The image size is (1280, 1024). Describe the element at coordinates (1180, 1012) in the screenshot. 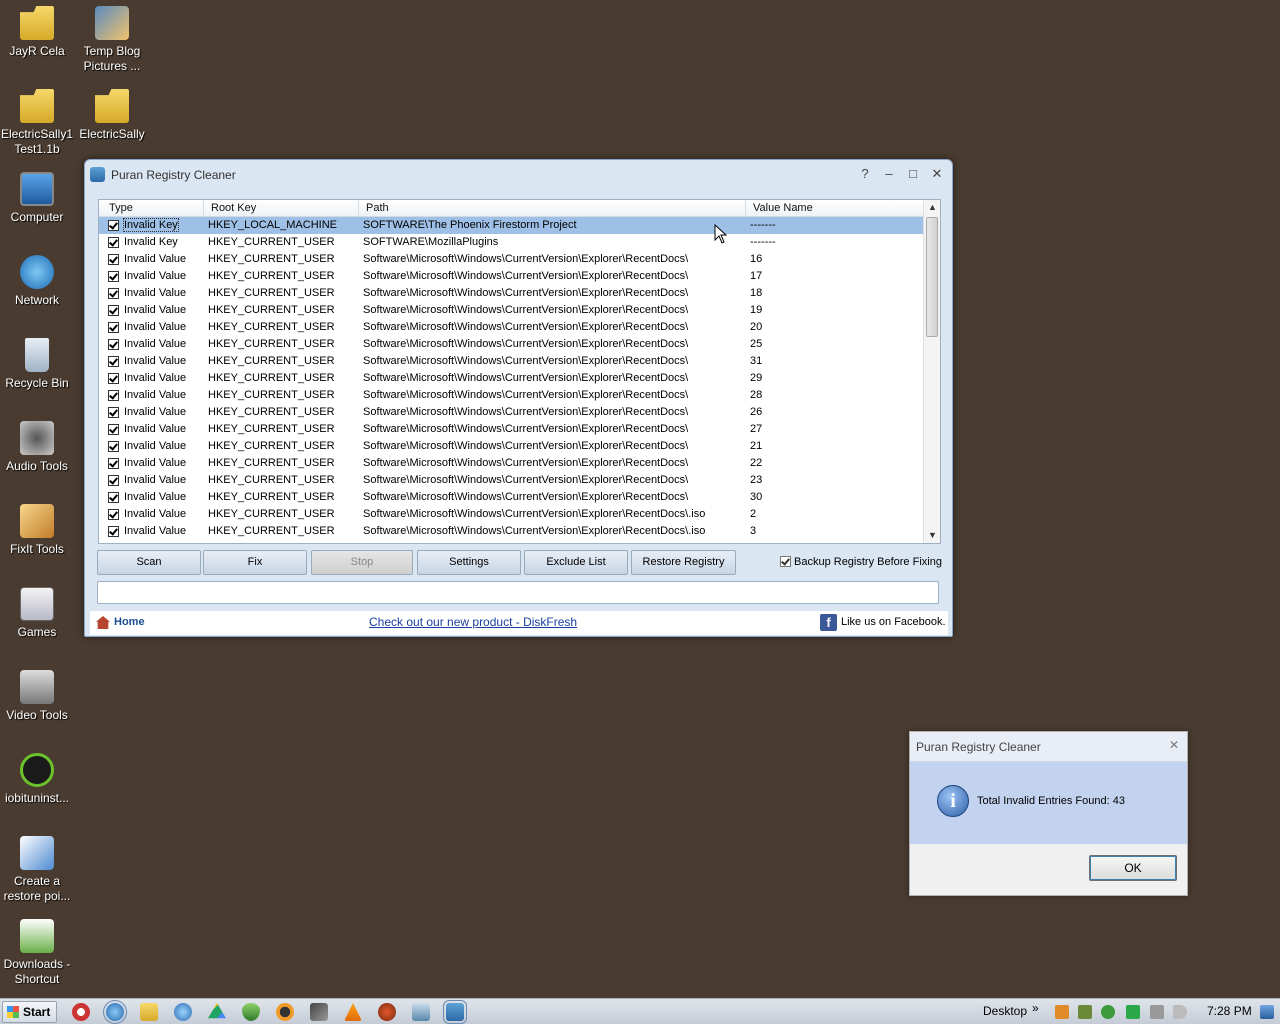

I see `tray-volume-icon` at that location.